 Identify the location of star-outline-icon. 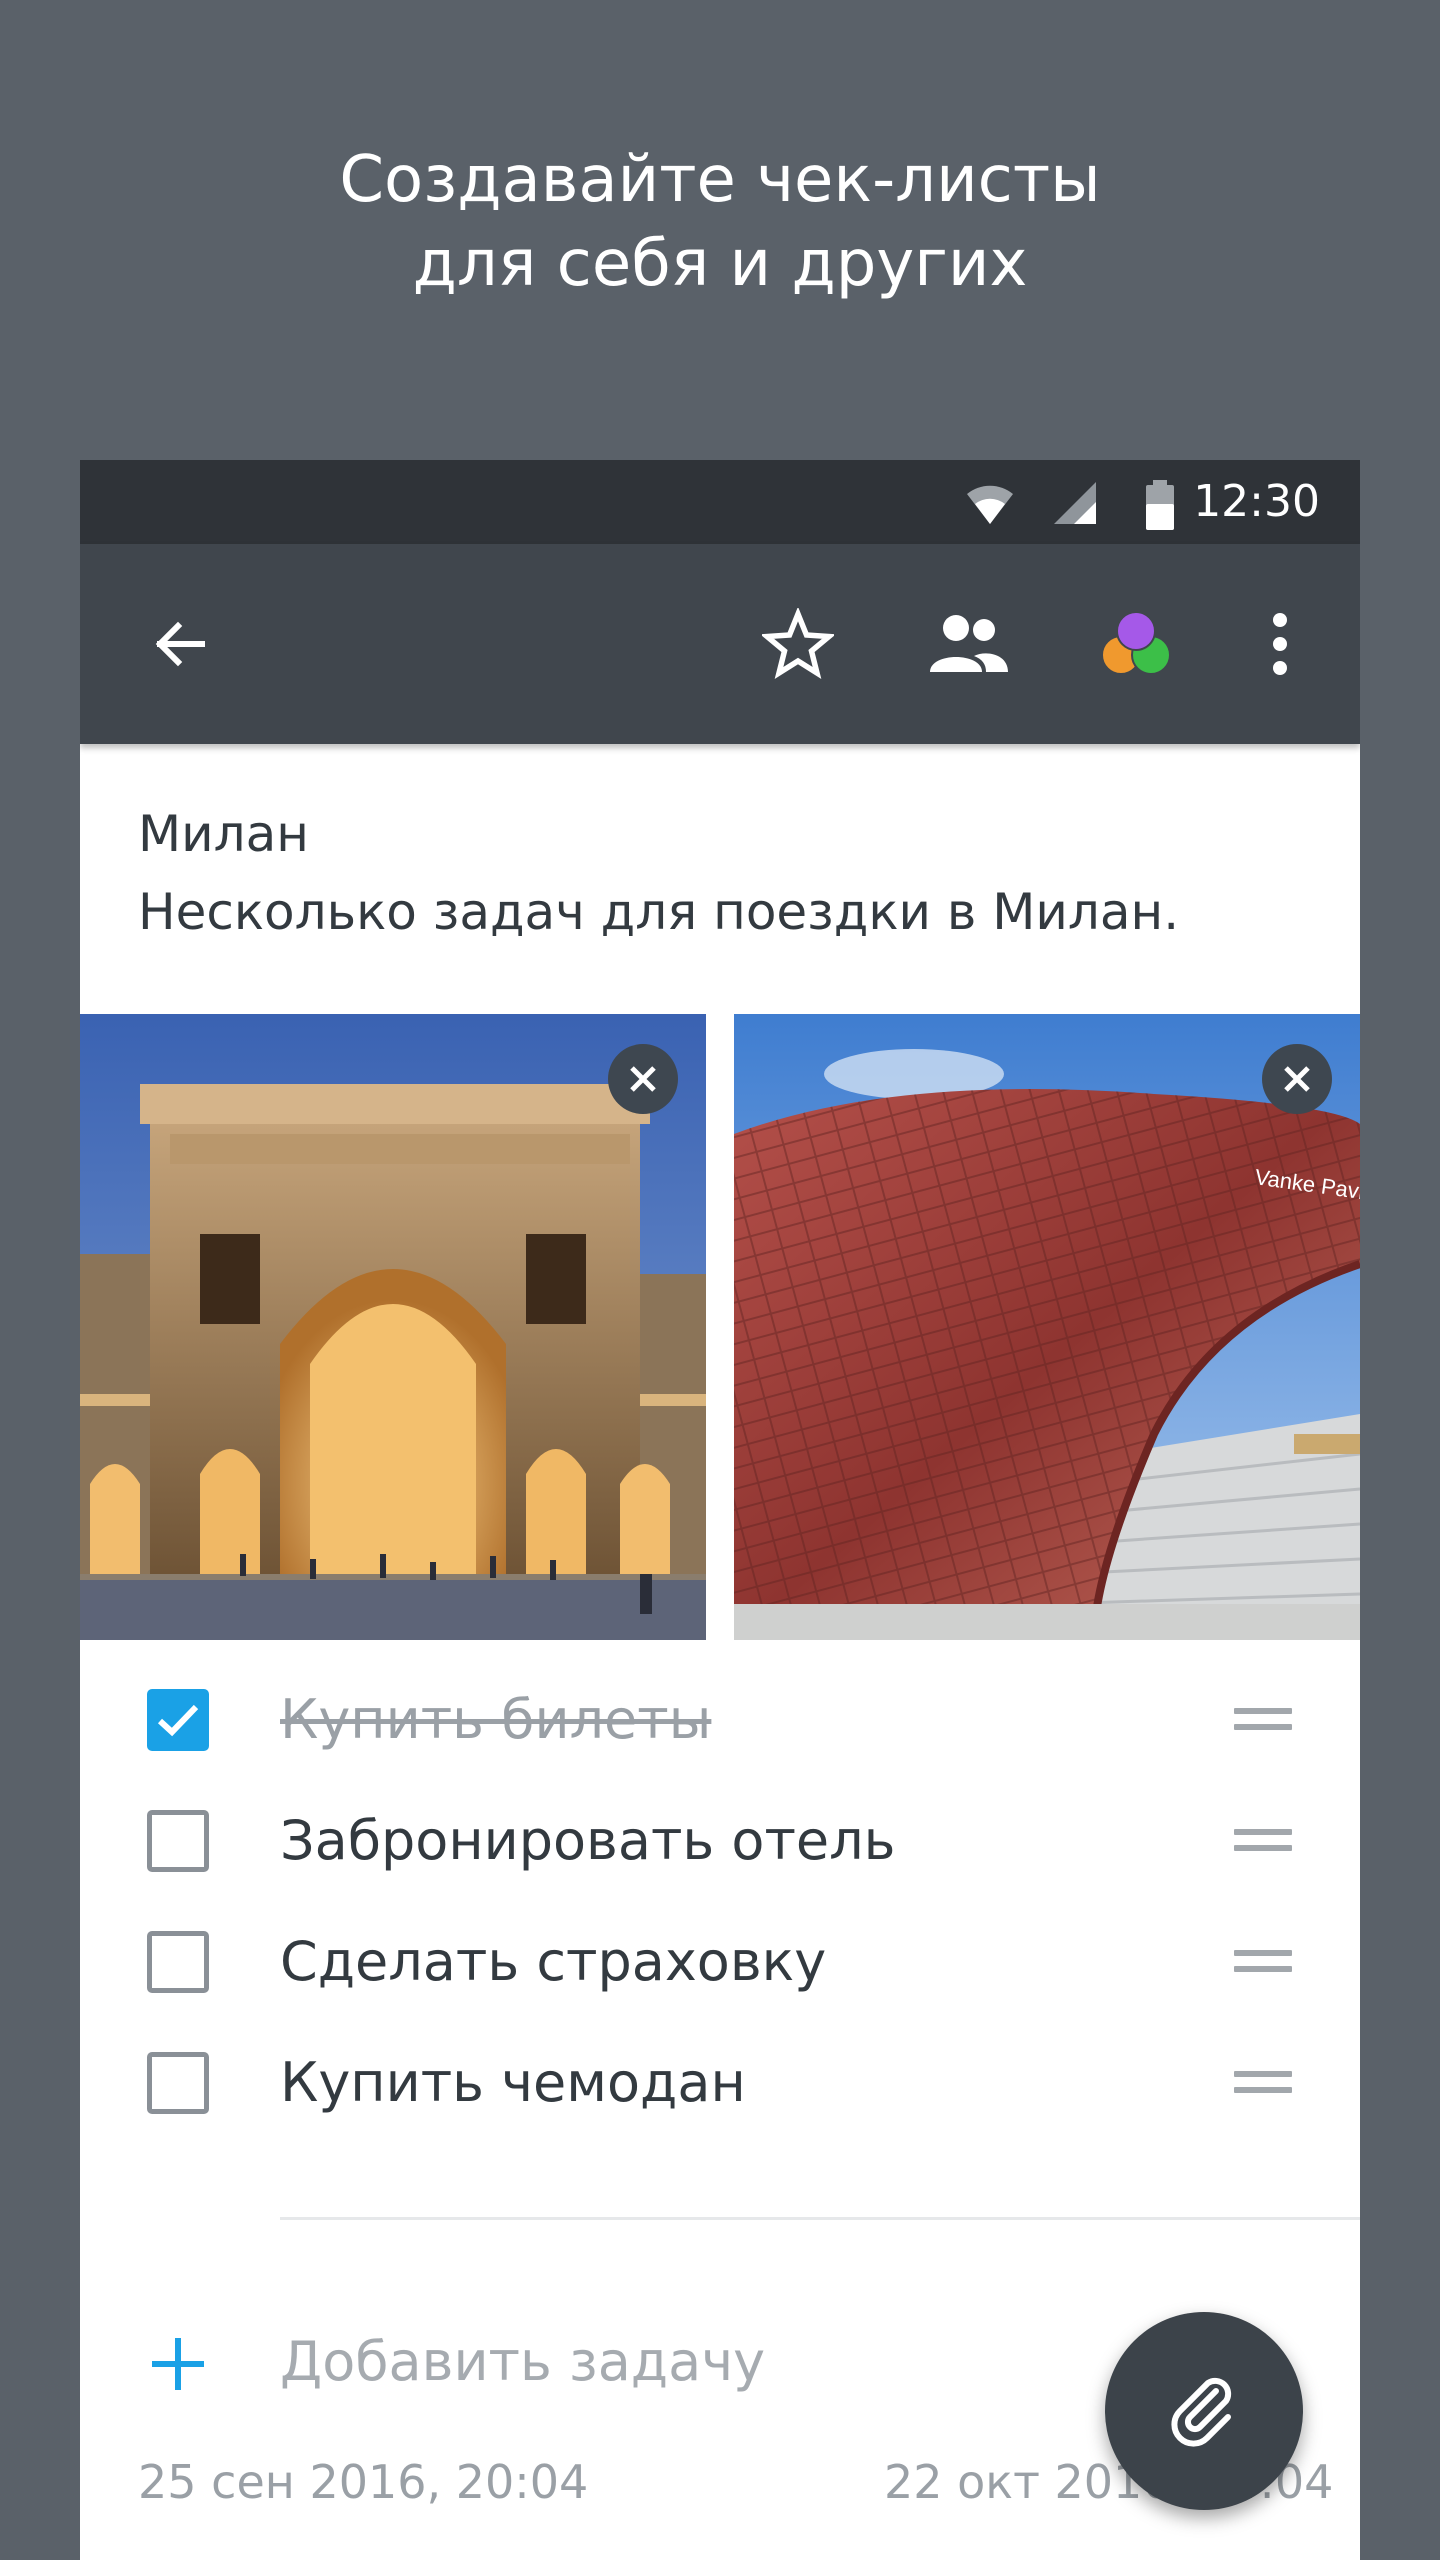
(798, 643).